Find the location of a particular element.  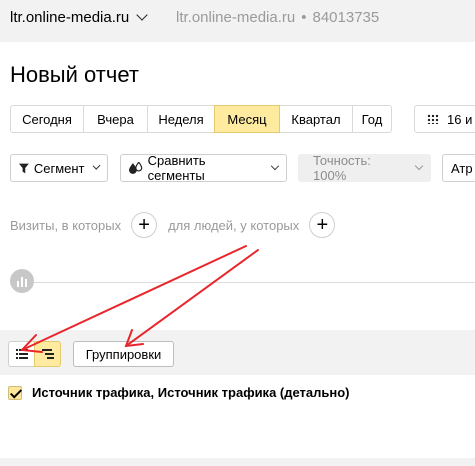

period-month-button: Месяц is located at coordinates (247, 119).